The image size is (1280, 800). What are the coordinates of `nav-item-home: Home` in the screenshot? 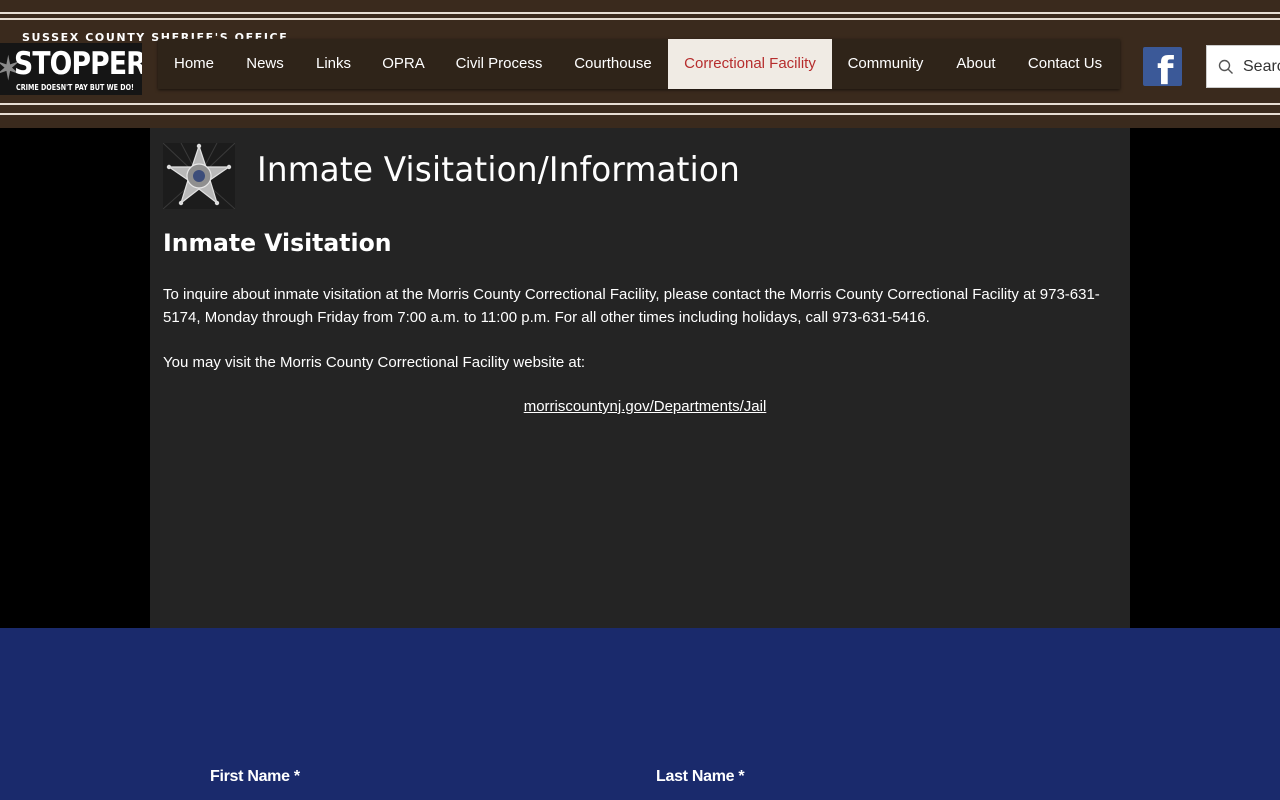 It's located at (194, 64).